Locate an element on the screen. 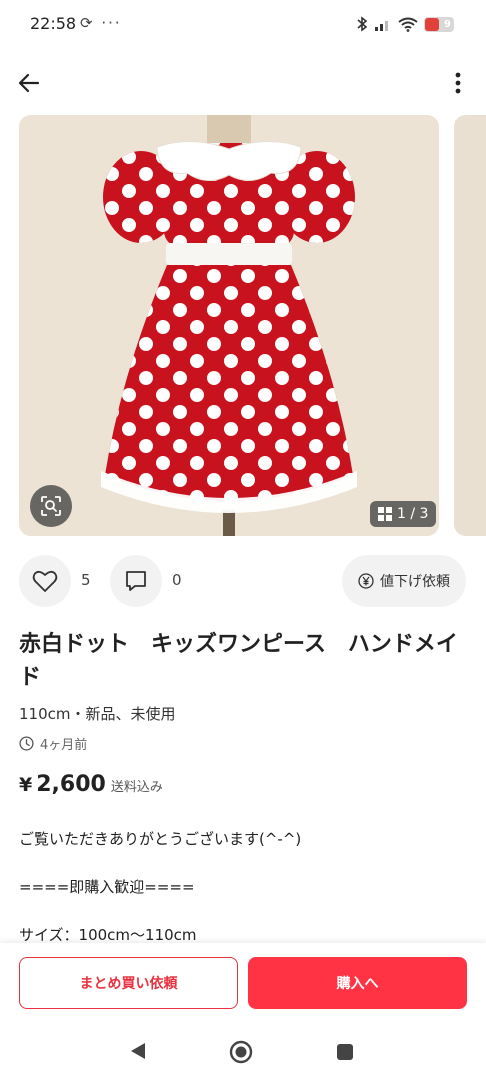 This screenshot has width=486, height=1080. back-button is located at coordinates (29, 83).